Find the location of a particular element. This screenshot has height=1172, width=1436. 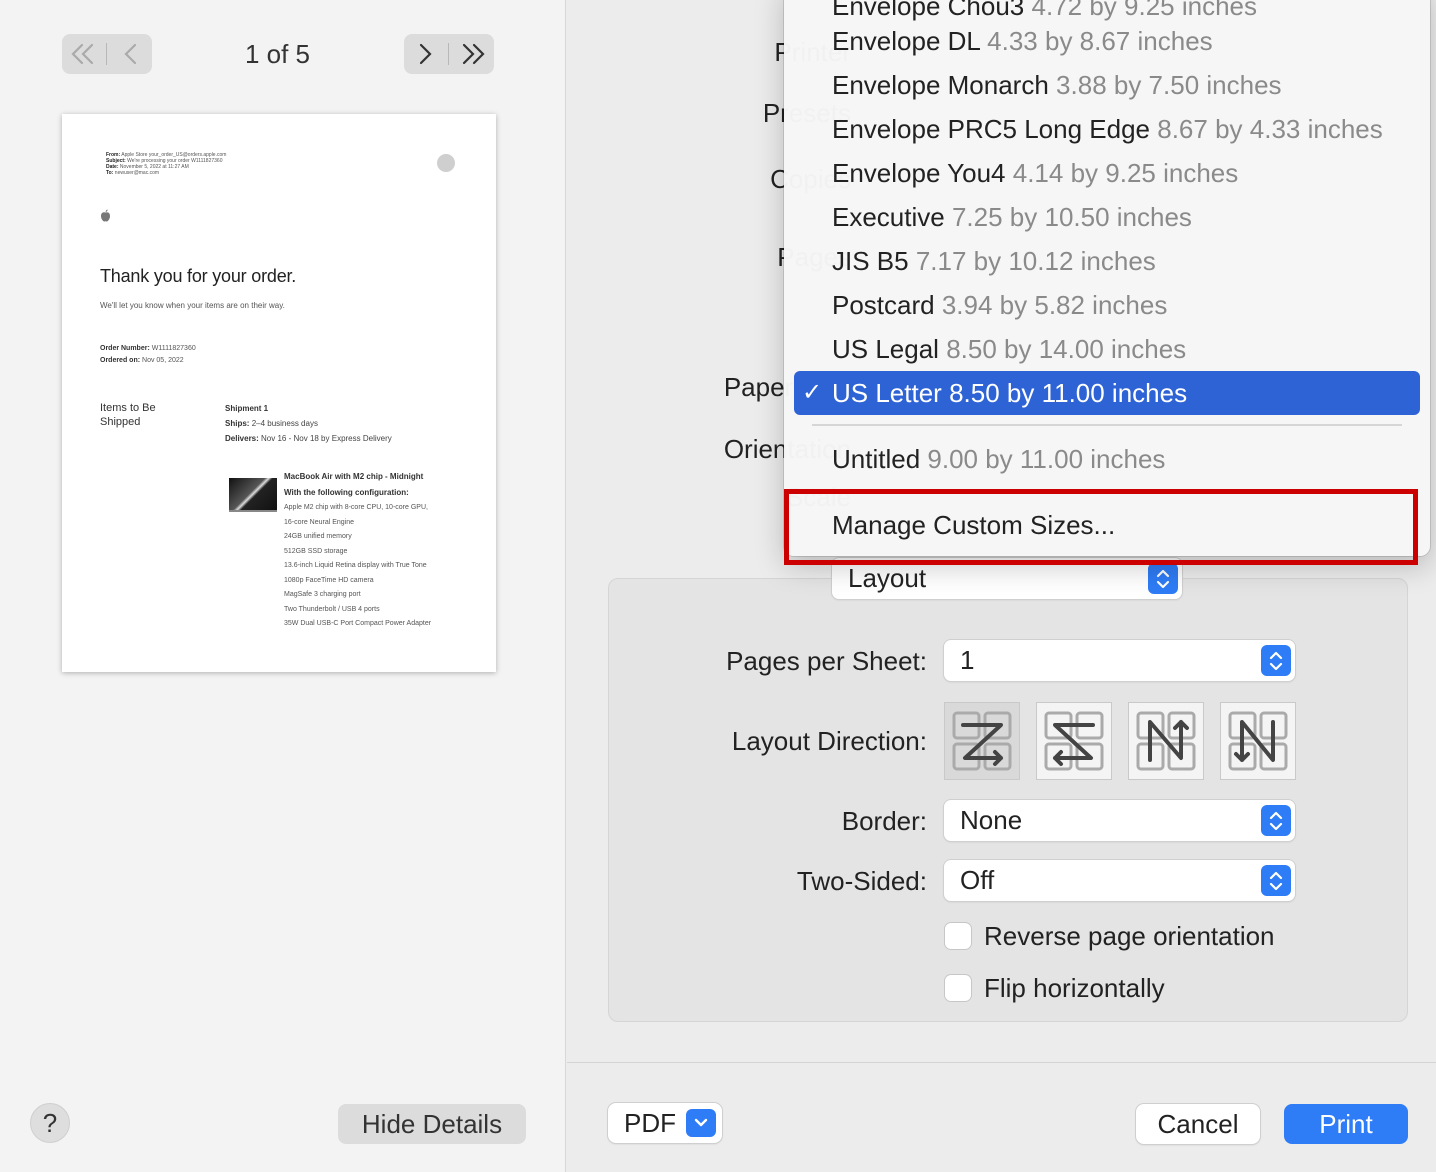

pages-per-sheet-label: Pages per Sheet: is located at coordinates (826, 661).